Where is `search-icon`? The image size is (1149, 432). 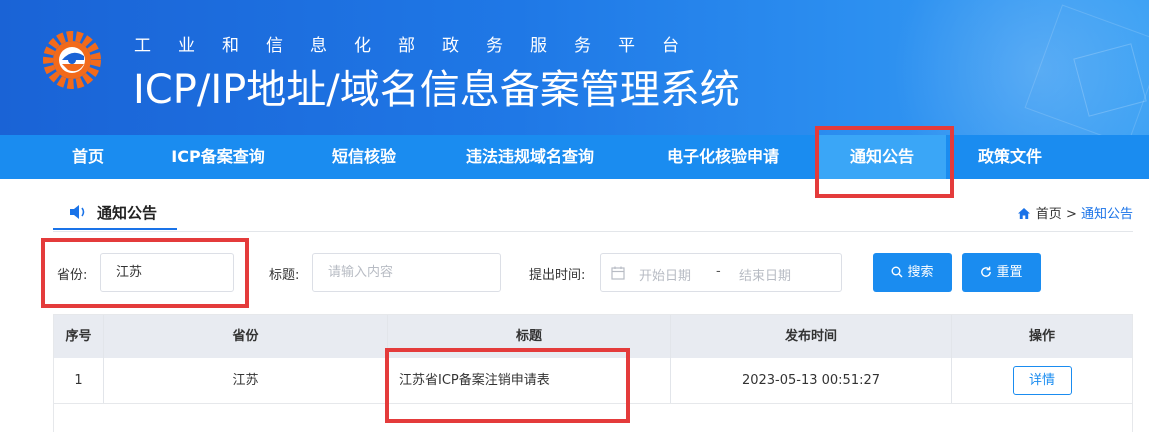
search-icon is located at coordinates (897, 272).